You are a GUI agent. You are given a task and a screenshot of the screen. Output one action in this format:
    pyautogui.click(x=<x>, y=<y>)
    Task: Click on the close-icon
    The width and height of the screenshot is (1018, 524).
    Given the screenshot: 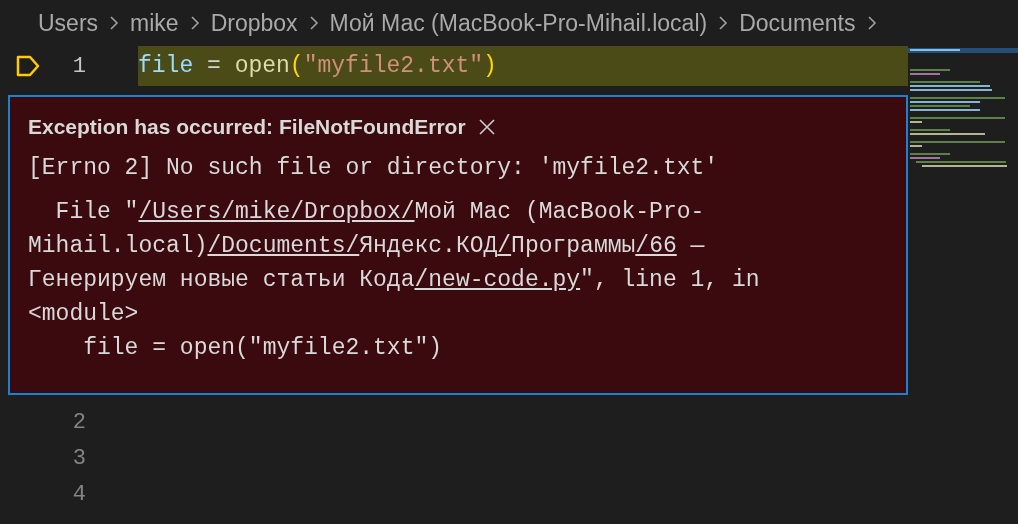 What is the action you would take?
    pyautogui.click(x=486, y=126)
    